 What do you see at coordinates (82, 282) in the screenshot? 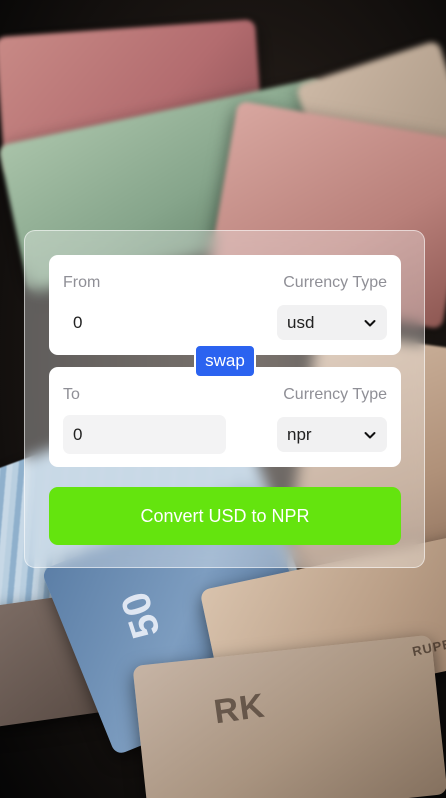
I see `from-label: From` at bounding box center [82, 282].